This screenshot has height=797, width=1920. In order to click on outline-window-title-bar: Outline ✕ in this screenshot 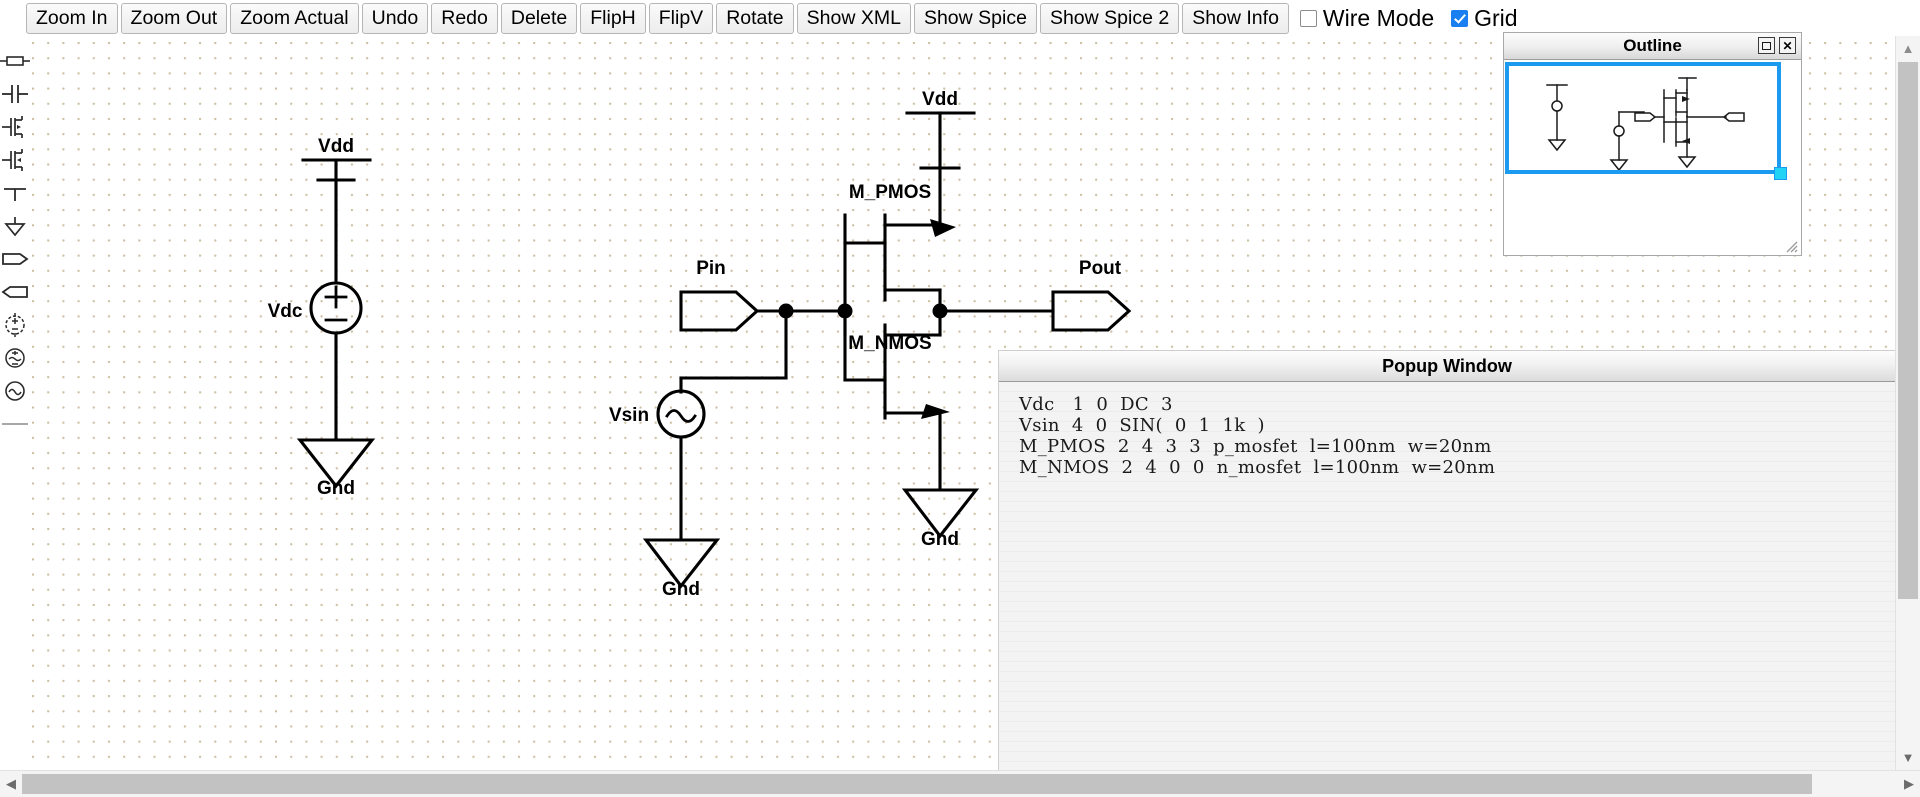, I will do `click(1652, 46)`.